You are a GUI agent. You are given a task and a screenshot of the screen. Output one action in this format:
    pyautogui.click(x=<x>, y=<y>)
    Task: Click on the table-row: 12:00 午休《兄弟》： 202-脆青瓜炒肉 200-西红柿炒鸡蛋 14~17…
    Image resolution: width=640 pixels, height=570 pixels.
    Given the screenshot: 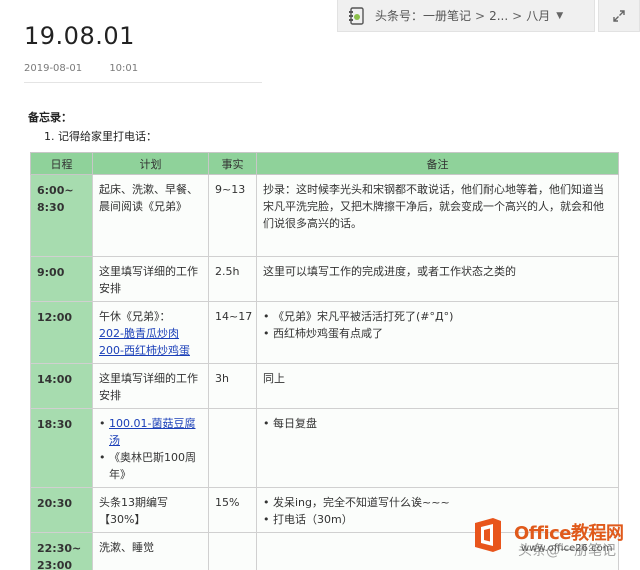 What is the action you would take?
    pyautogui.click(x=324, y=332)
    